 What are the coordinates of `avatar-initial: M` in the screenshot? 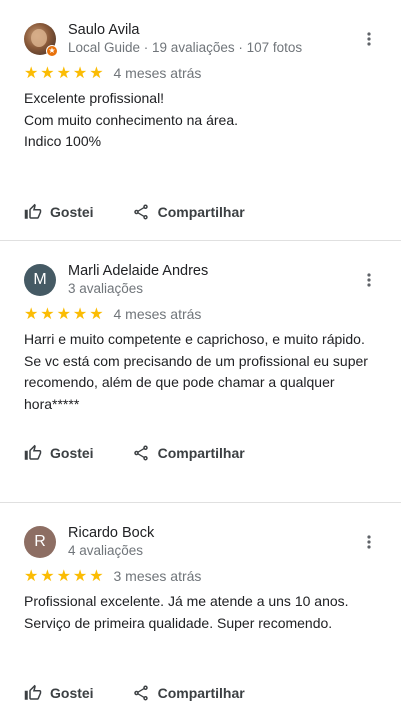 It's located at (40, 279).